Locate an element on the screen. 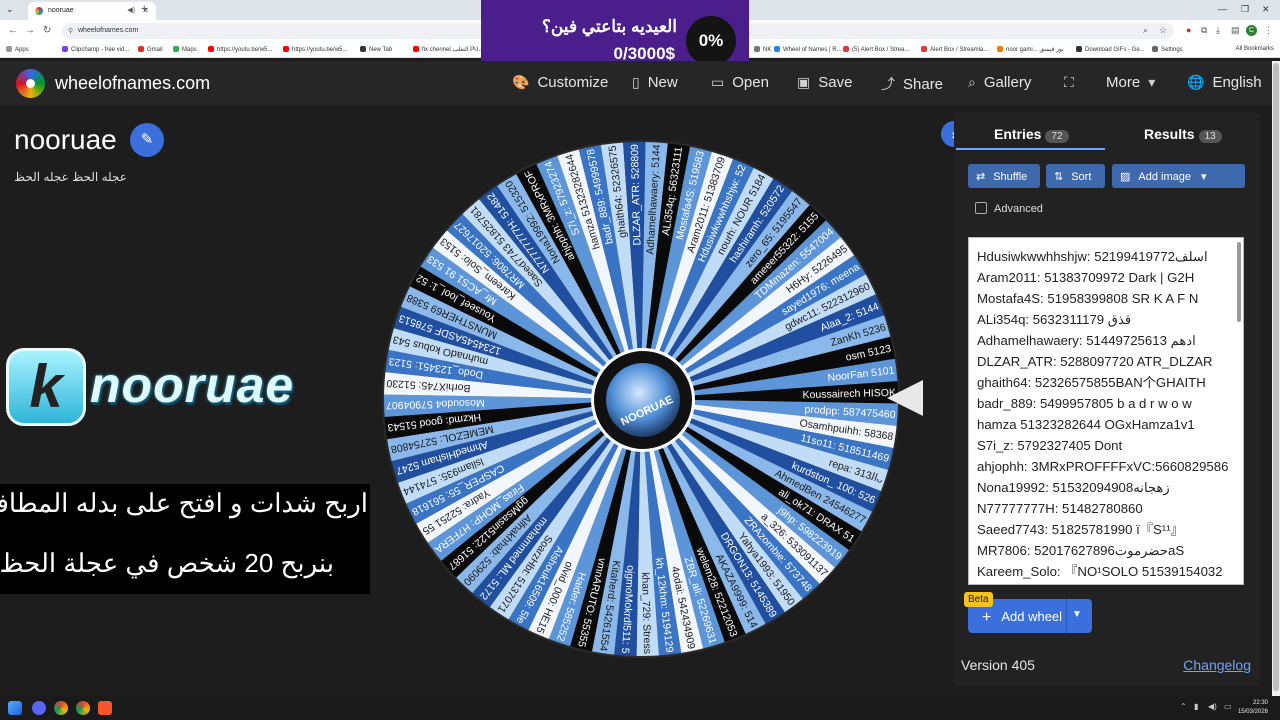  new-tab-button: + is located at coordinates (144, 9).